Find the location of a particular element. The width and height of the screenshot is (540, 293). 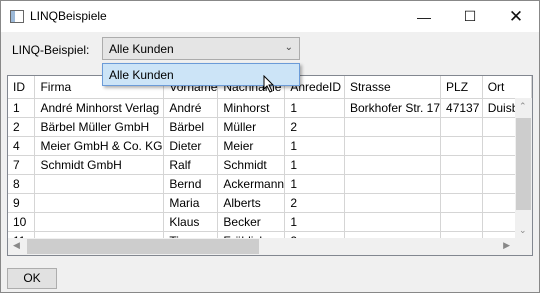

table-row: 10 Klaus Becker 1 is located at coordinates (270, 222).